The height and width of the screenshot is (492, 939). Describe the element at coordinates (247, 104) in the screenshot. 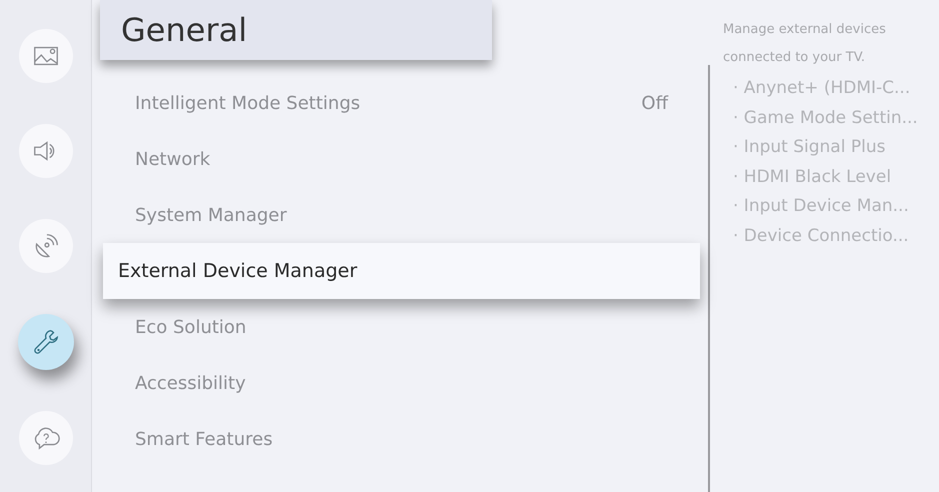

I see `menu-item-label: Intelligent Mode Settings` at that location.